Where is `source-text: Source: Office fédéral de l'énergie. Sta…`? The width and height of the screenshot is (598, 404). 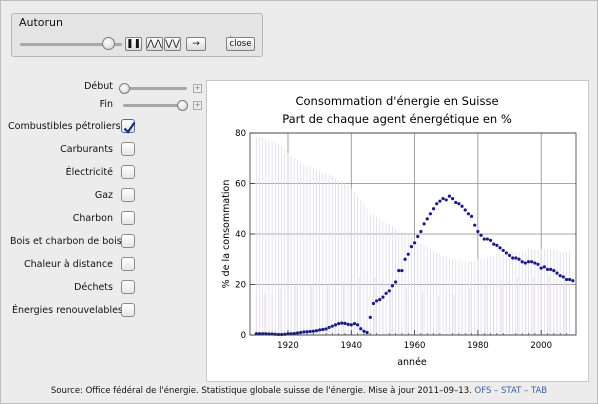
source-text: Source: Office fédéral de l'énergie. Sta… is located at coordinates (261, 391).